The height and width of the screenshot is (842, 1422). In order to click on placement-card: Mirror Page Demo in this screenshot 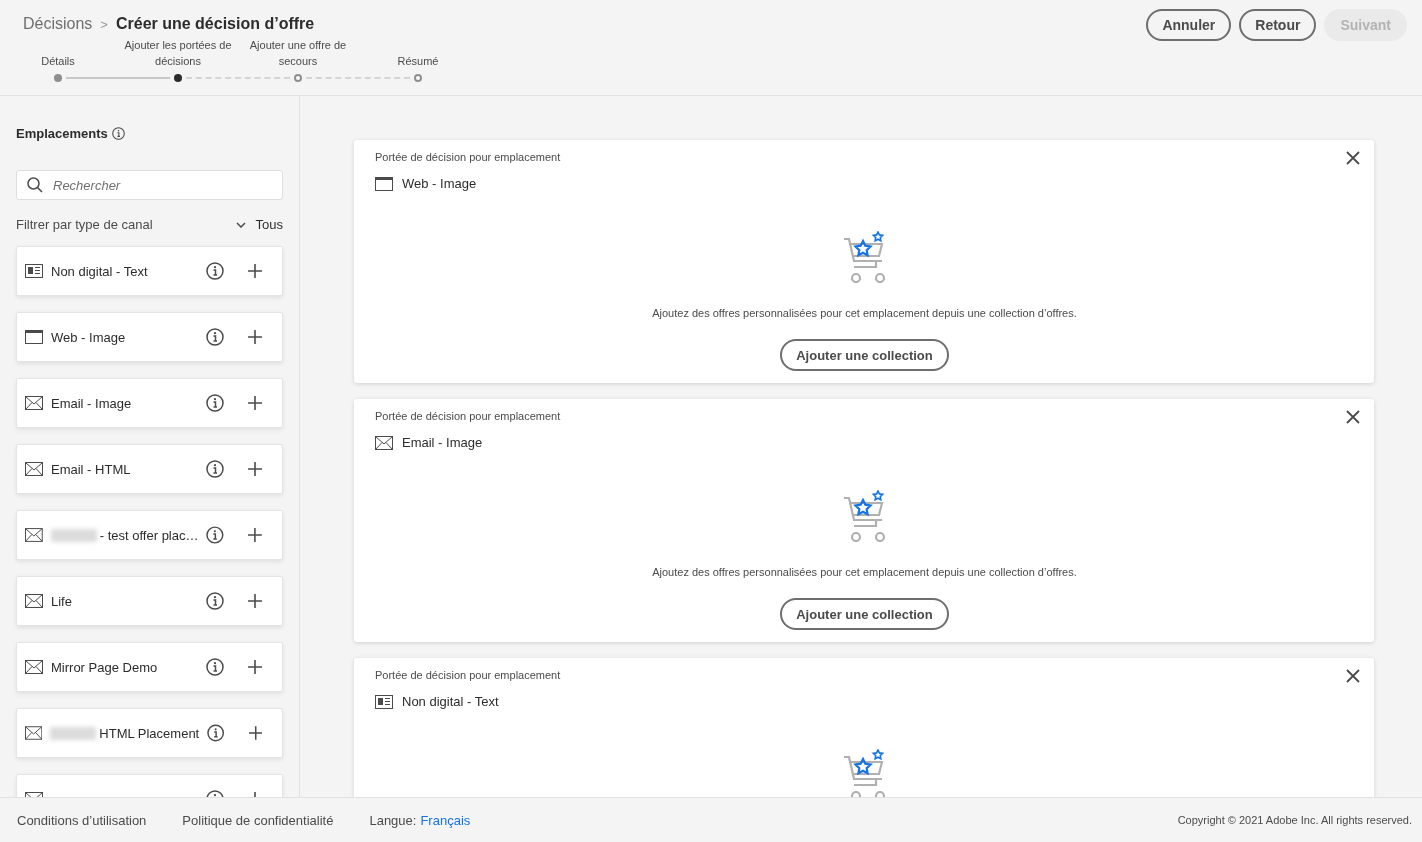, I will do `click(149, 667)`.